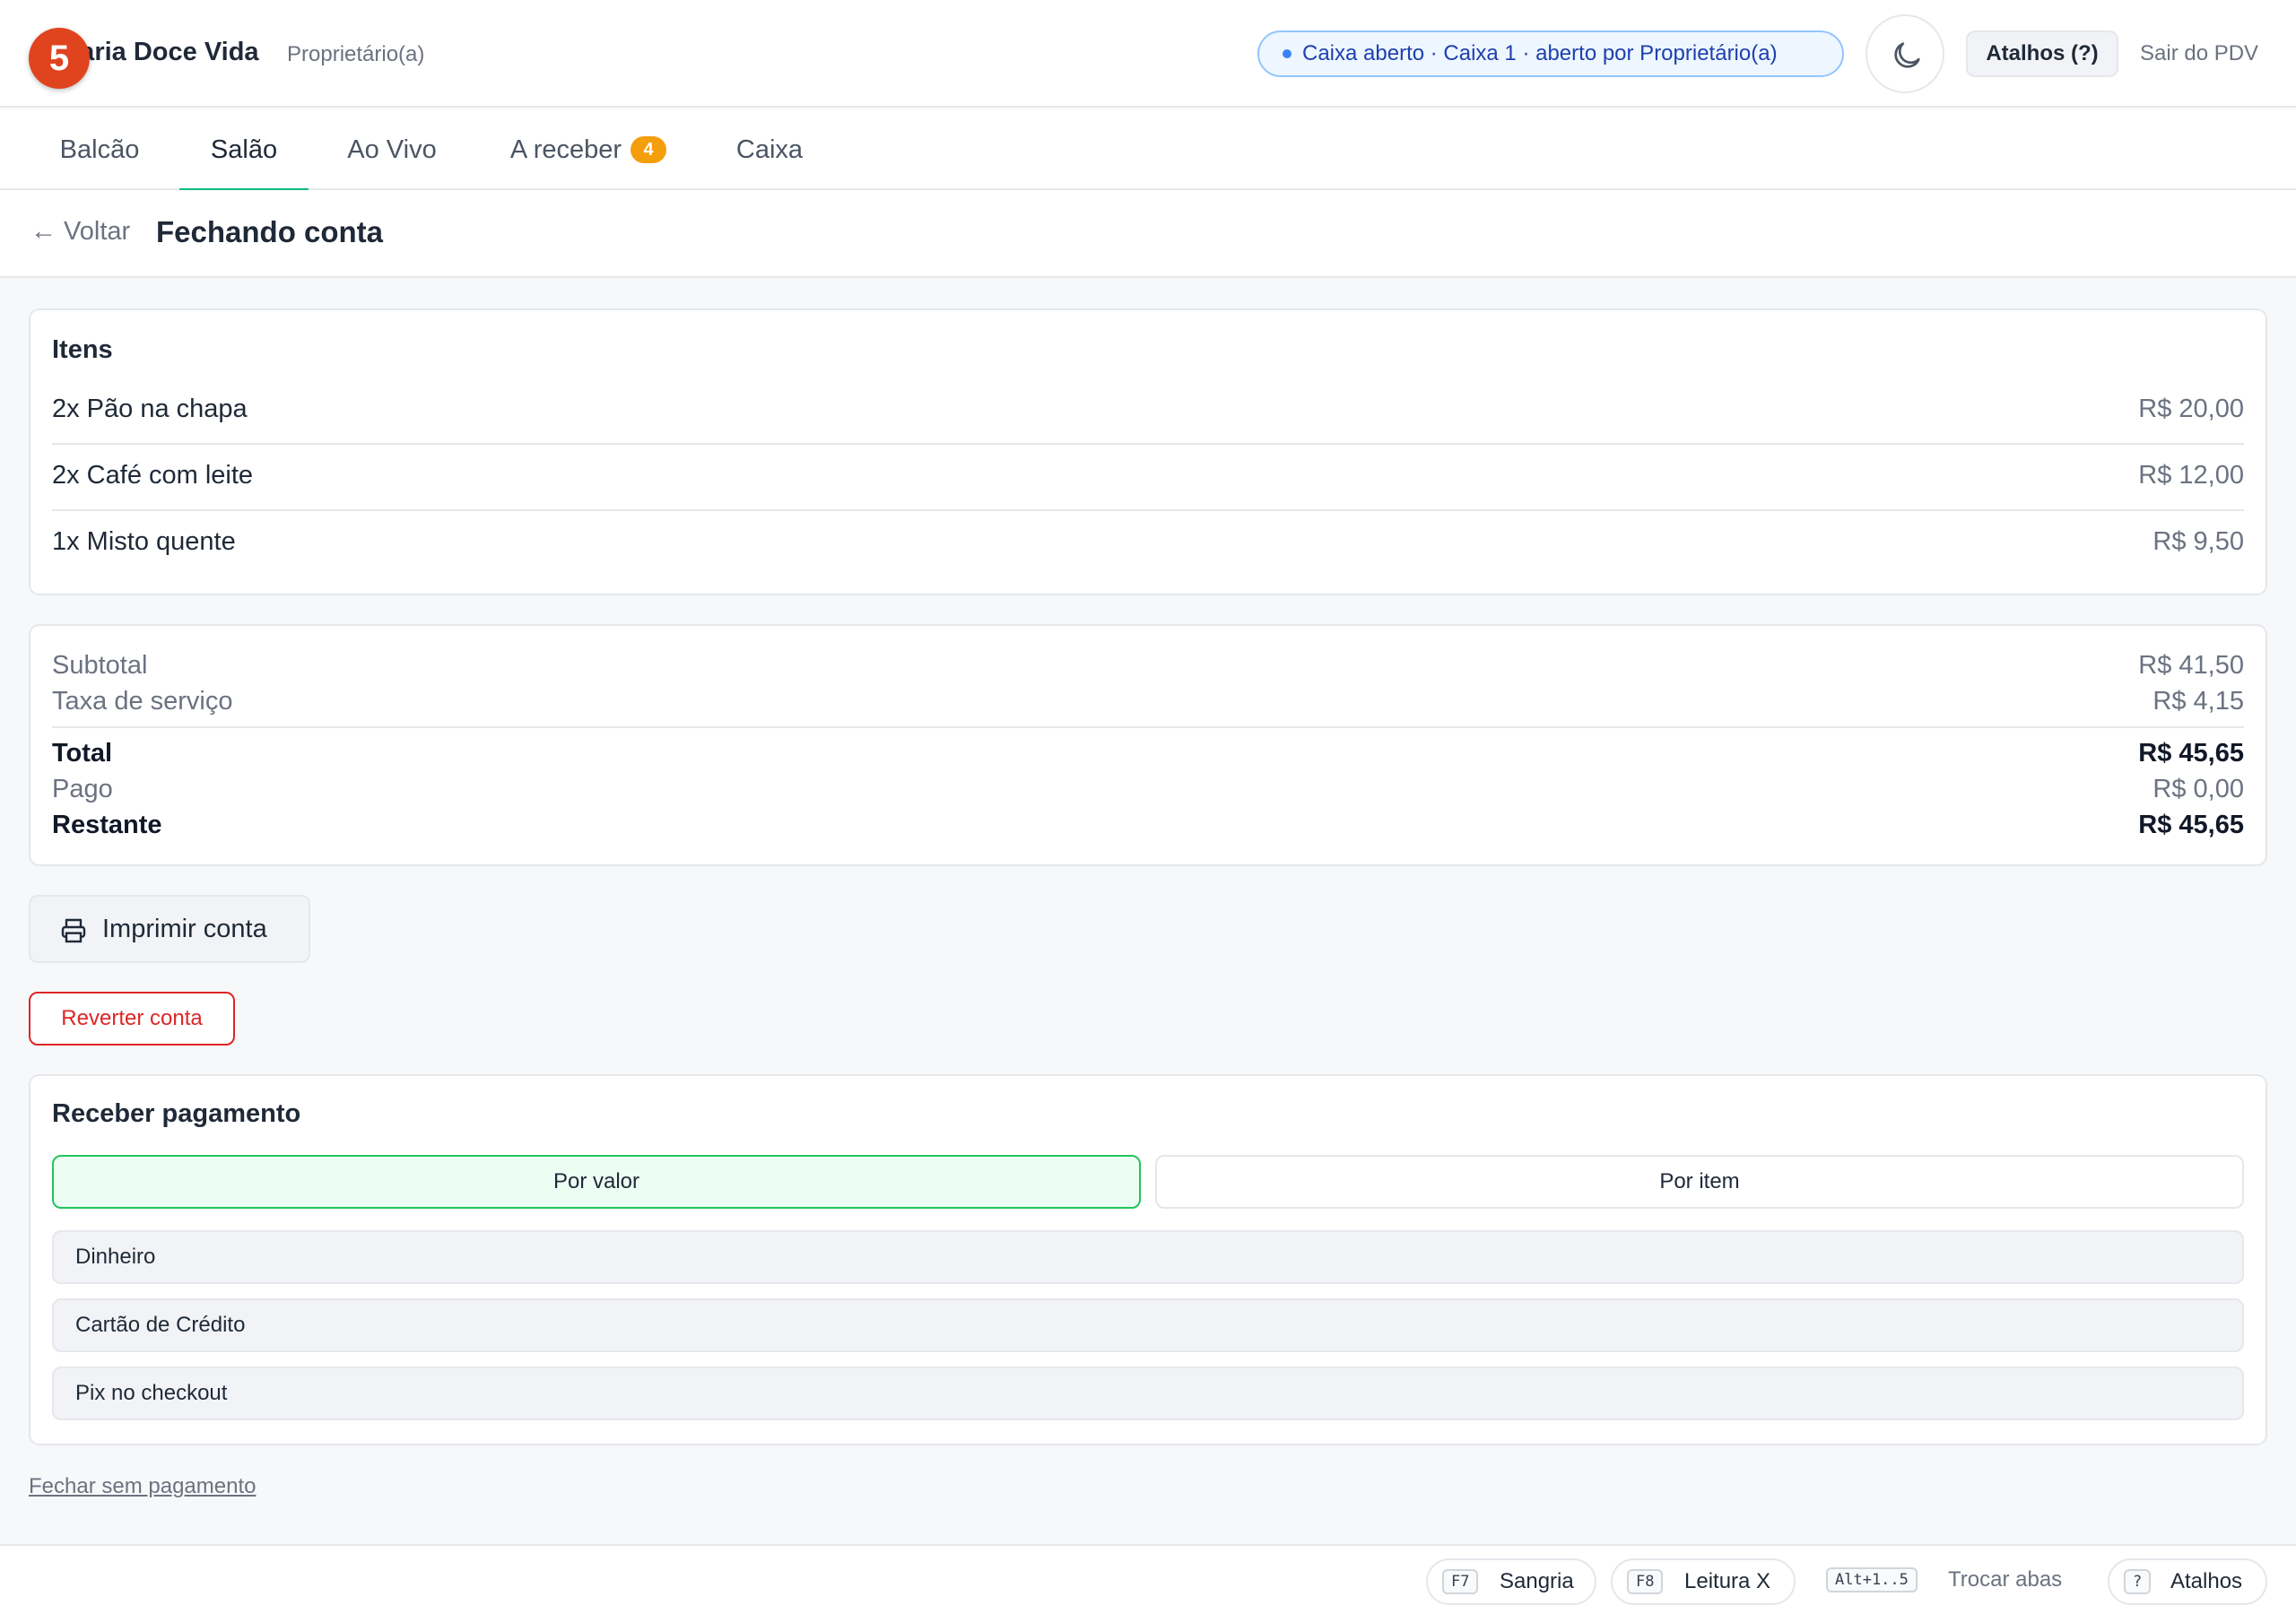  What do you see at coordinates (596, 1182) in the screenshot?
I see `pay-by-value-button: Por valor` at bounding box center [596, 1182].